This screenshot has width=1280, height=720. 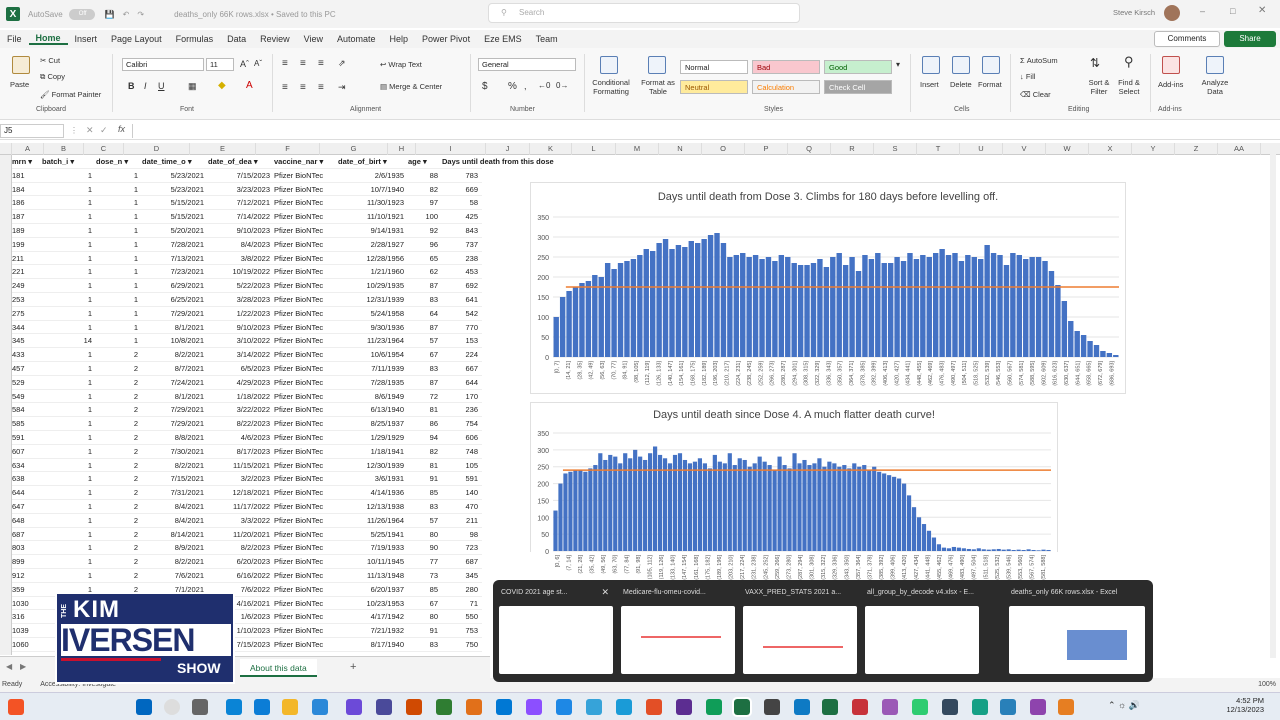 I want to click on table-cell: 91, so click(x=425, y=630).